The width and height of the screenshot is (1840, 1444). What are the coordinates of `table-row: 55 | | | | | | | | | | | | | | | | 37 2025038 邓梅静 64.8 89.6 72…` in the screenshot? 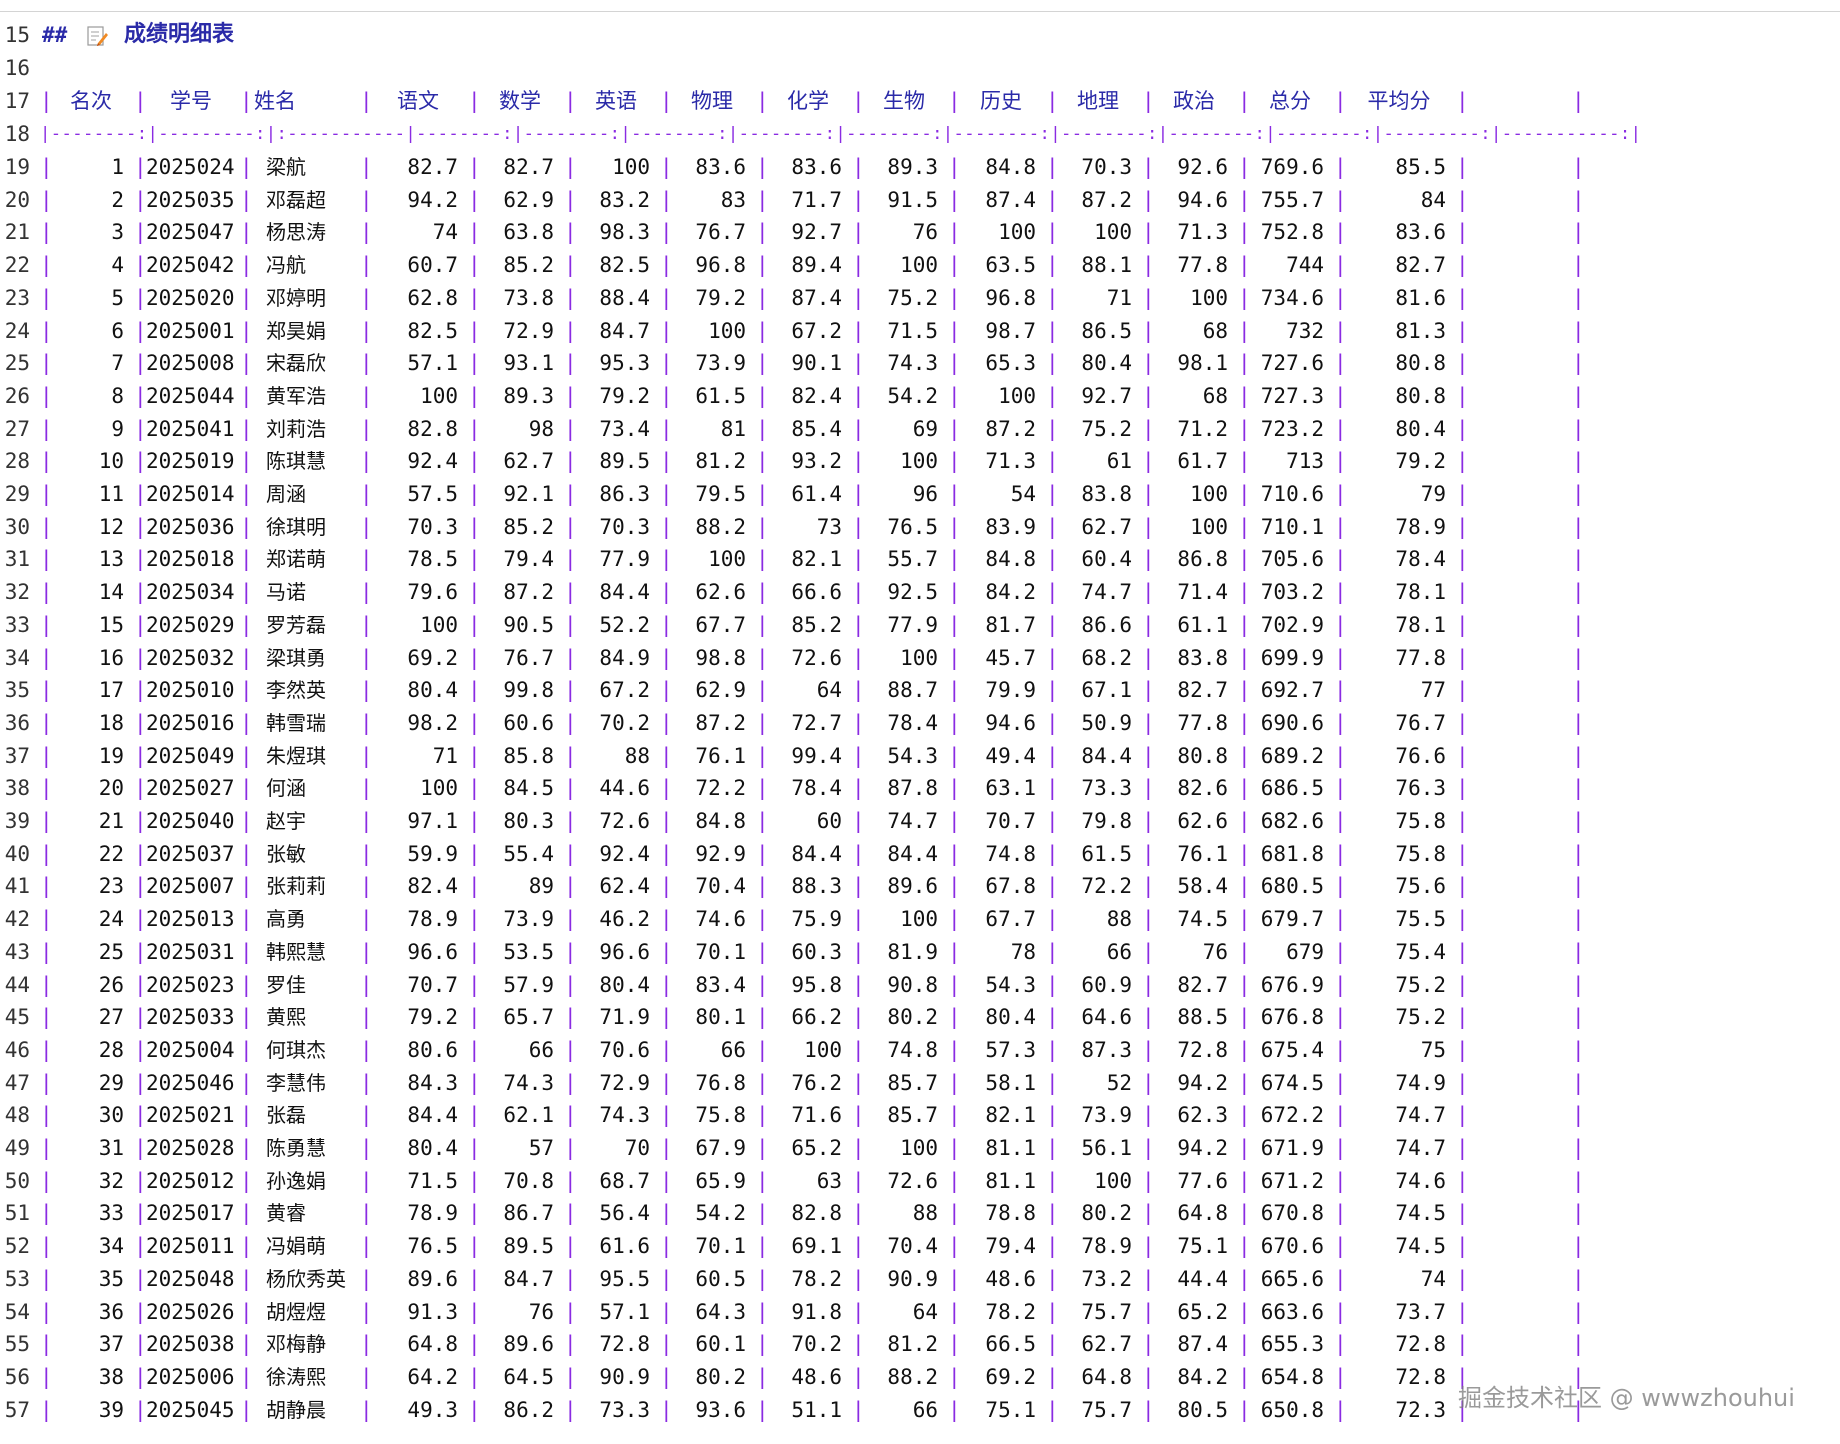 It's located at (920, 1344).